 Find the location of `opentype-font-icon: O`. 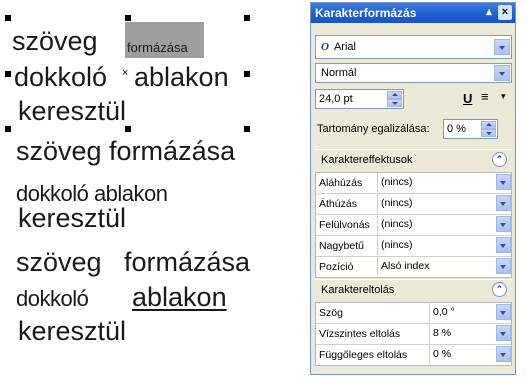

opentype-font-icon: O is located at coordinates (325, 47).